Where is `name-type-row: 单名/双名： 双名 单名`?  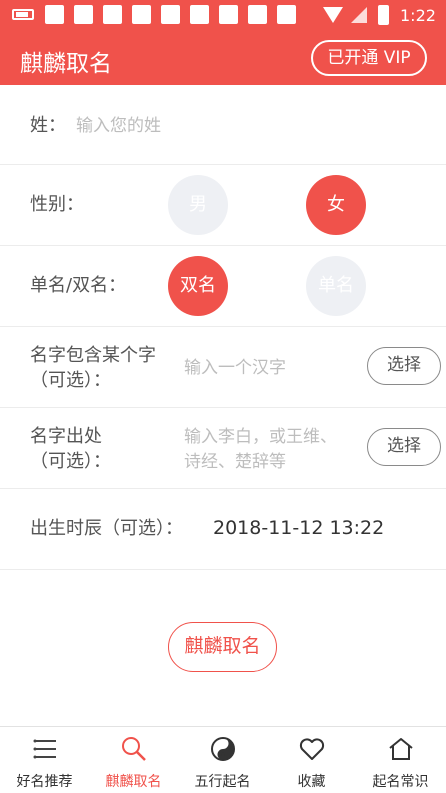 name-type-row: 单名/双名： 双名 单名 is located at coordinates (223, 286).